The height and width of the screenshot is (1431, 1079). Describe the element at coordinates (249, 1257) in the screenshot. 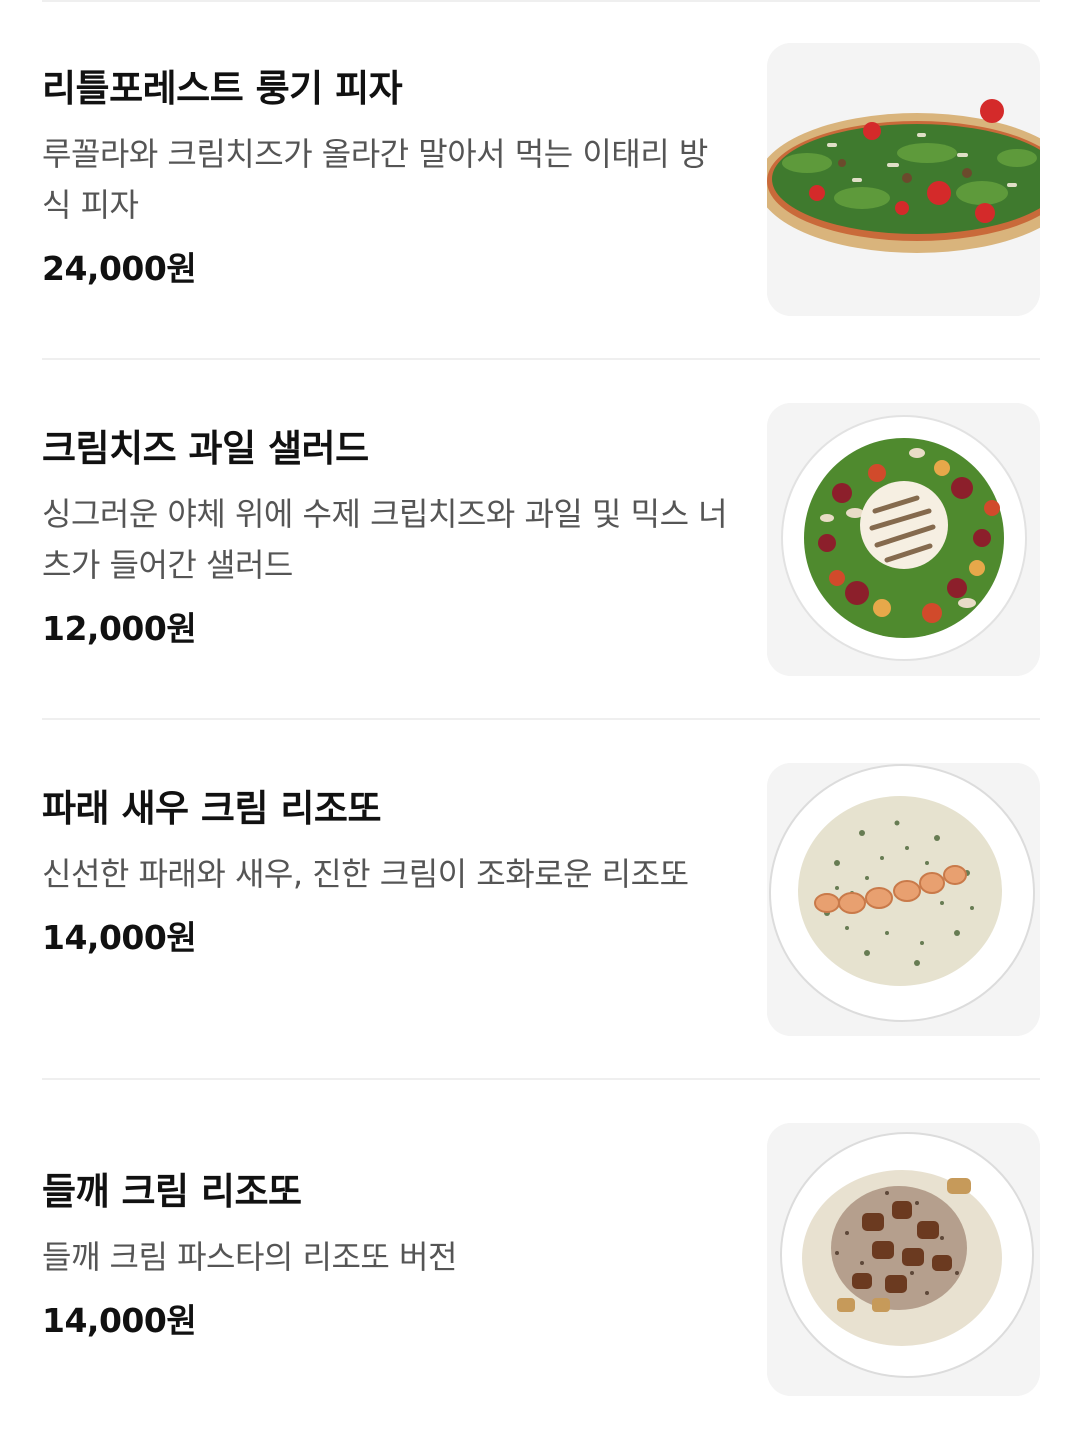

I see `menu-item-description: 들깨 크림 파스타의 리조또 버전` at that location.